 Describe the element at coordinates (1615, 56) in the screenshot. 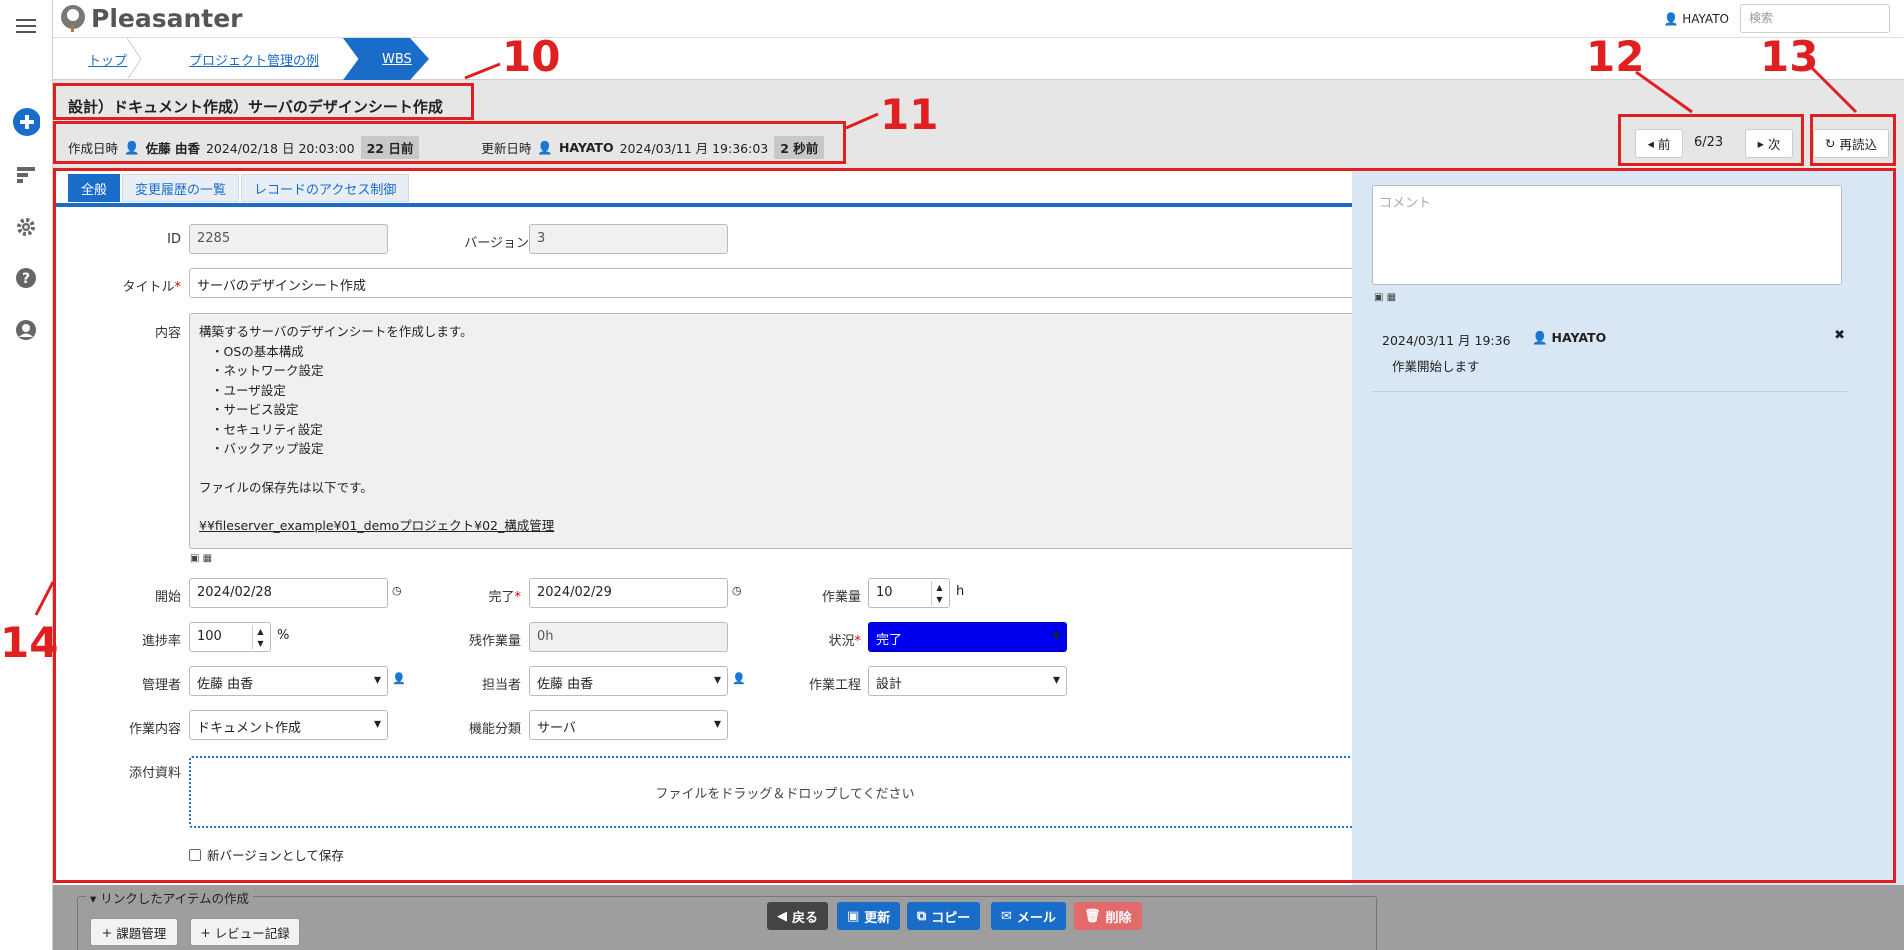

I see `annotation-12: 12` at that location.